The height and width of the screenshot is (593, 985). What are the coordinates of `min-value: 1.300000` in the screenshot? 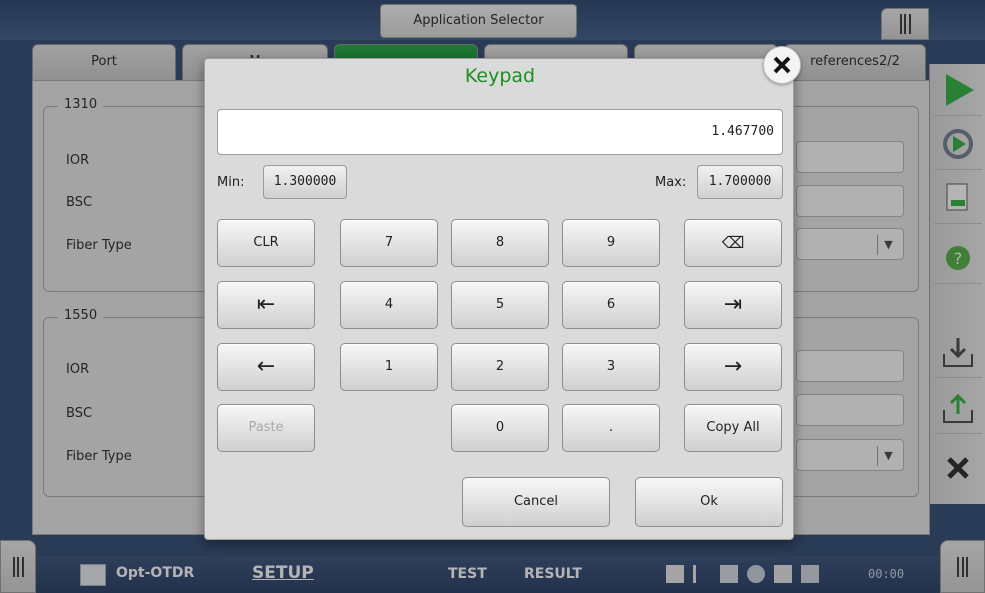 It's located at (305, 182).